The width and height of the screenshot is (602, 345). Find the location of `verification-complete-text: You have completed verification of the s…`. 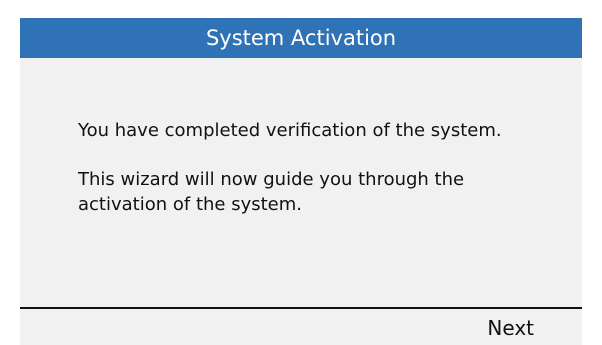

verification-complete-text: You have completed verification of the s… is located at coordinates (290, 130).